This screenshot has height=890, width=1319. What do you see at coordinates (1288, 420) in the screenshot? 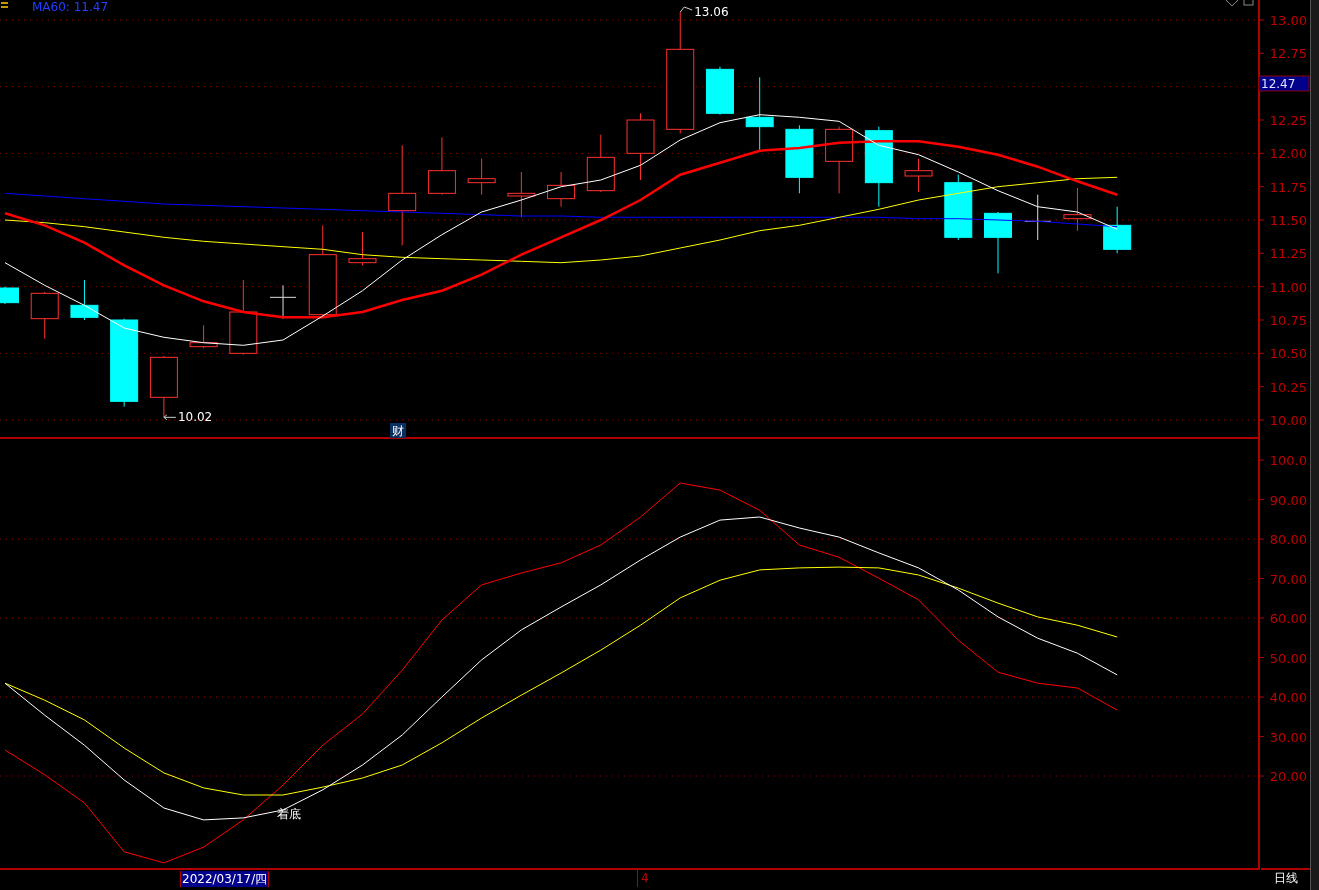
I see `axis-label: 10.00` at bounding box center [1288, 420].